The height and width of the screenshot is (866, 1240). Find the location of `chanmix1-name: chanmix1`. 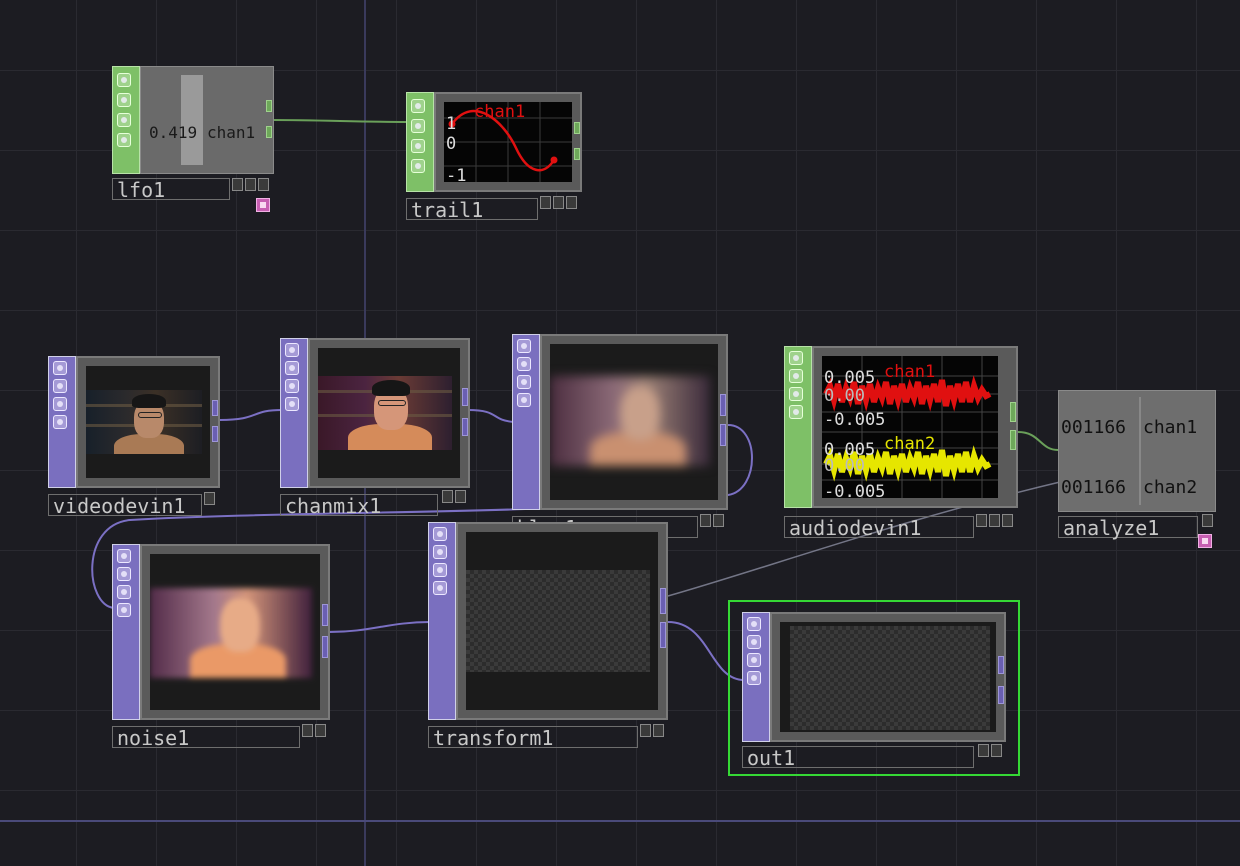

chanmix1-name: chanmix1 is located at coordinates (359, 505).